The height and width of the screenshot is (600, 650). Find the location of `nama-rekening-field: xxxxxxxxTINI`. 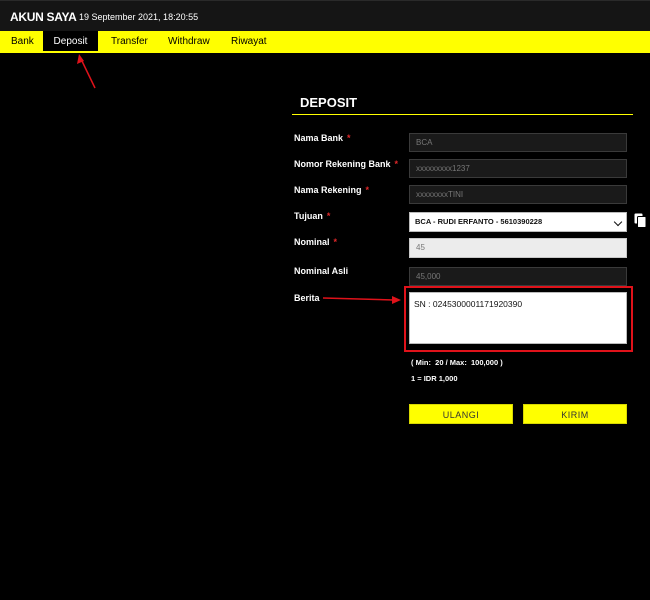

nama-rekening-field: xxxxxxxxTINI is located at coordinates (518, 194).